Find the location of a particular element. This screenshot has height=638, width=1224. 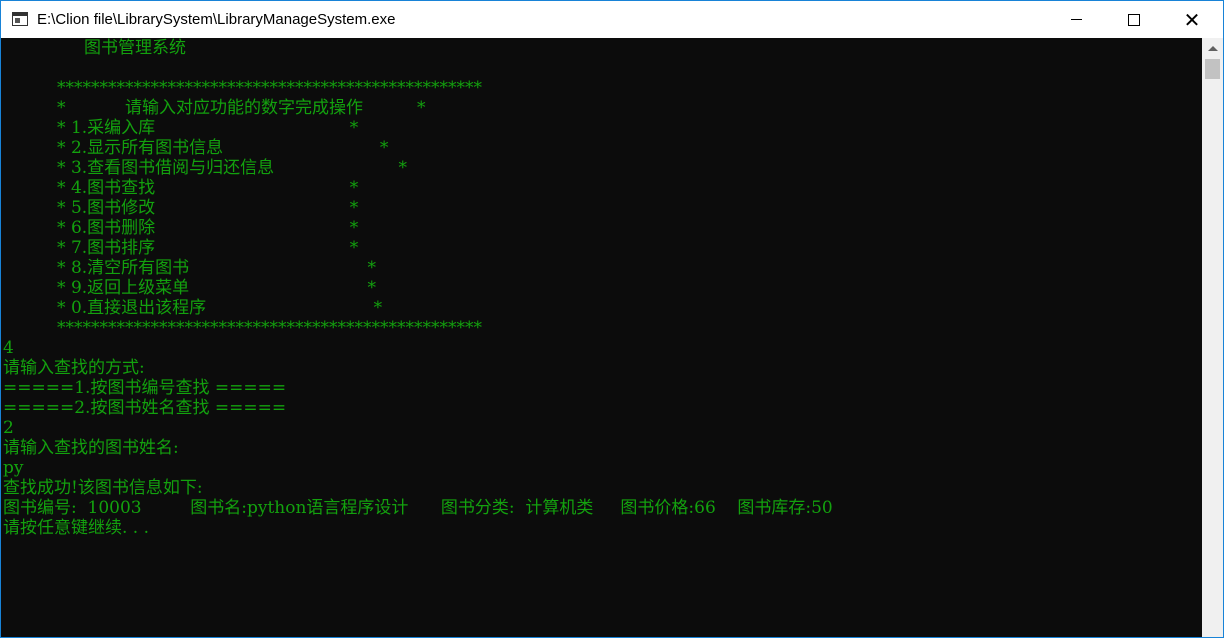

maximize-icon is located at coordinates (1134, 19).